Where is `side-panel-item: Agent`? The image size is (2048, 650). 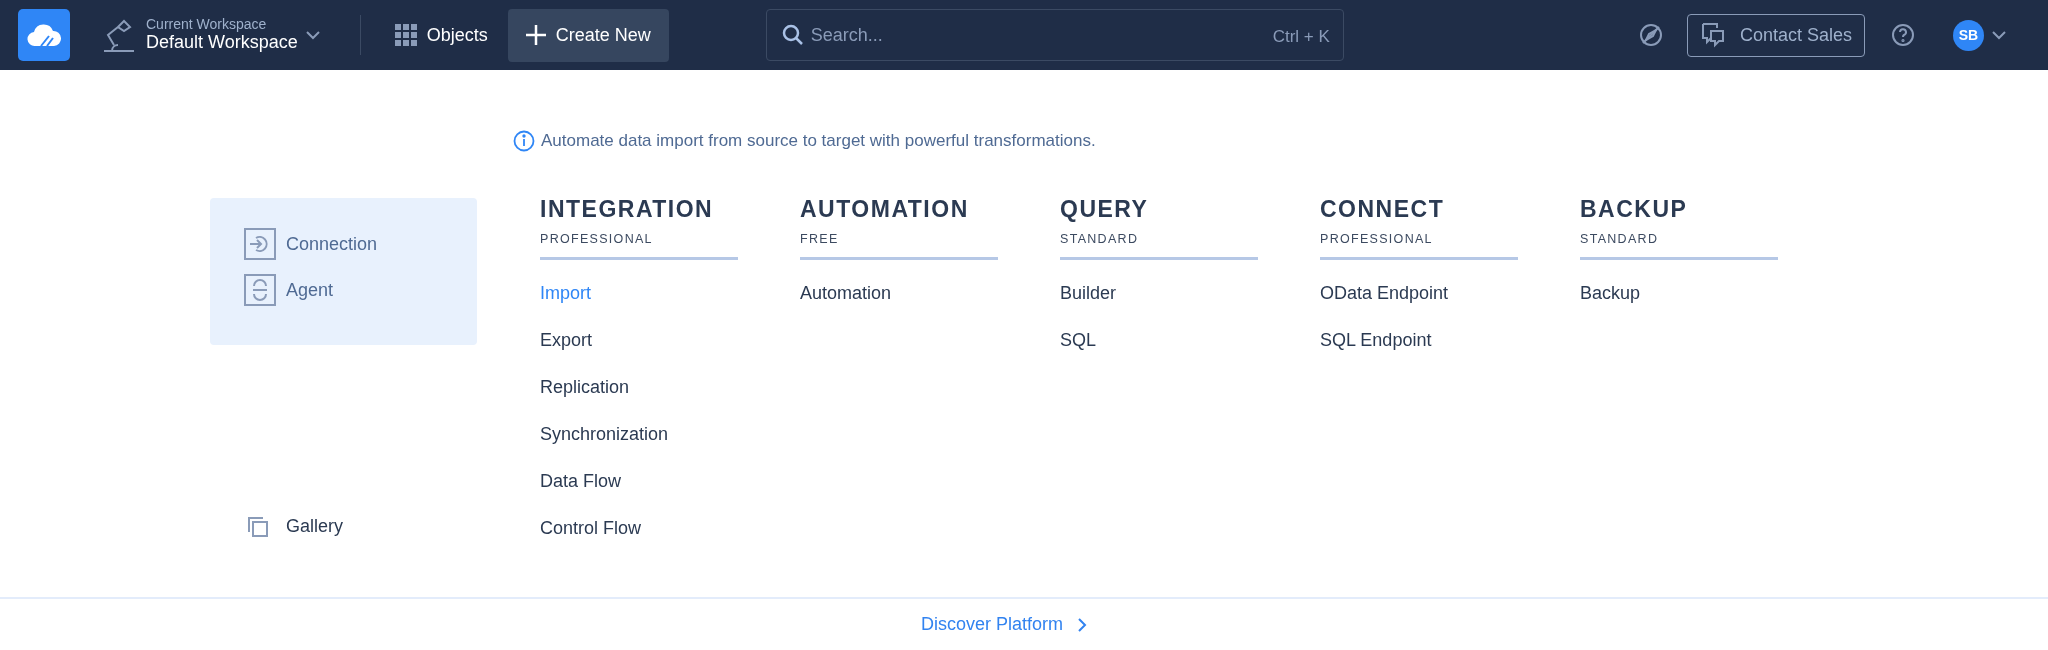
side-panel-item: Agent is located at coordinates (360, 290).